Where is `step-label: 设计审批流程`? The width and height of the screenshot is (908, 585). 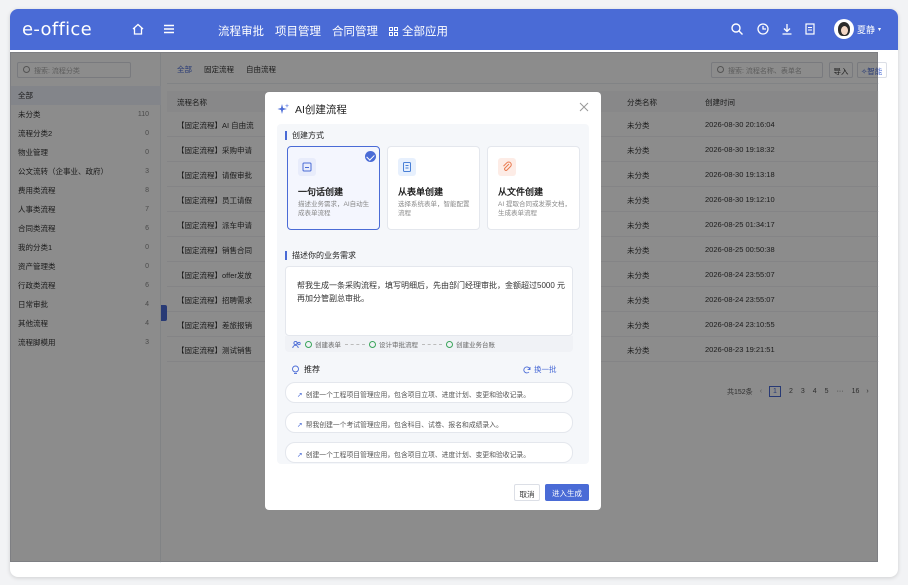 step-label: 设计审批流程 is located at coordinates (398, 345).